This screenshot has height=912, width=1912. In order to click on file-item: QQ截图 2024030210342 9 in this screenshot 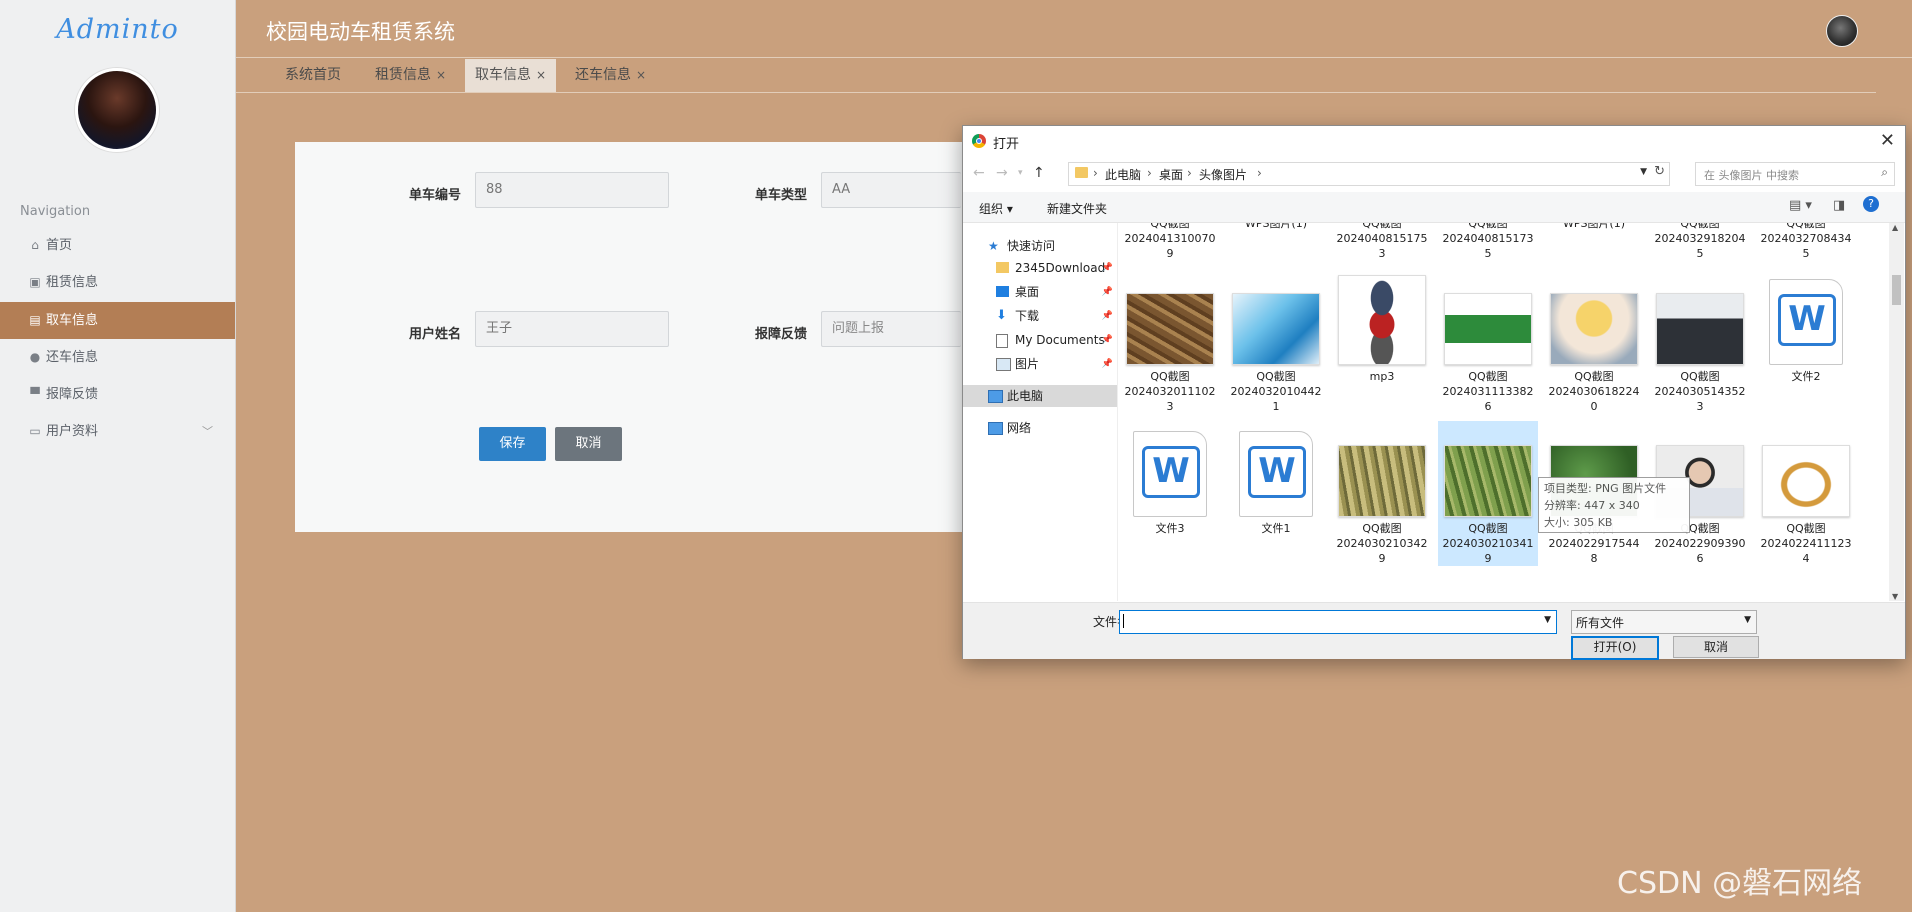, I will do `click(1382, 493)`.